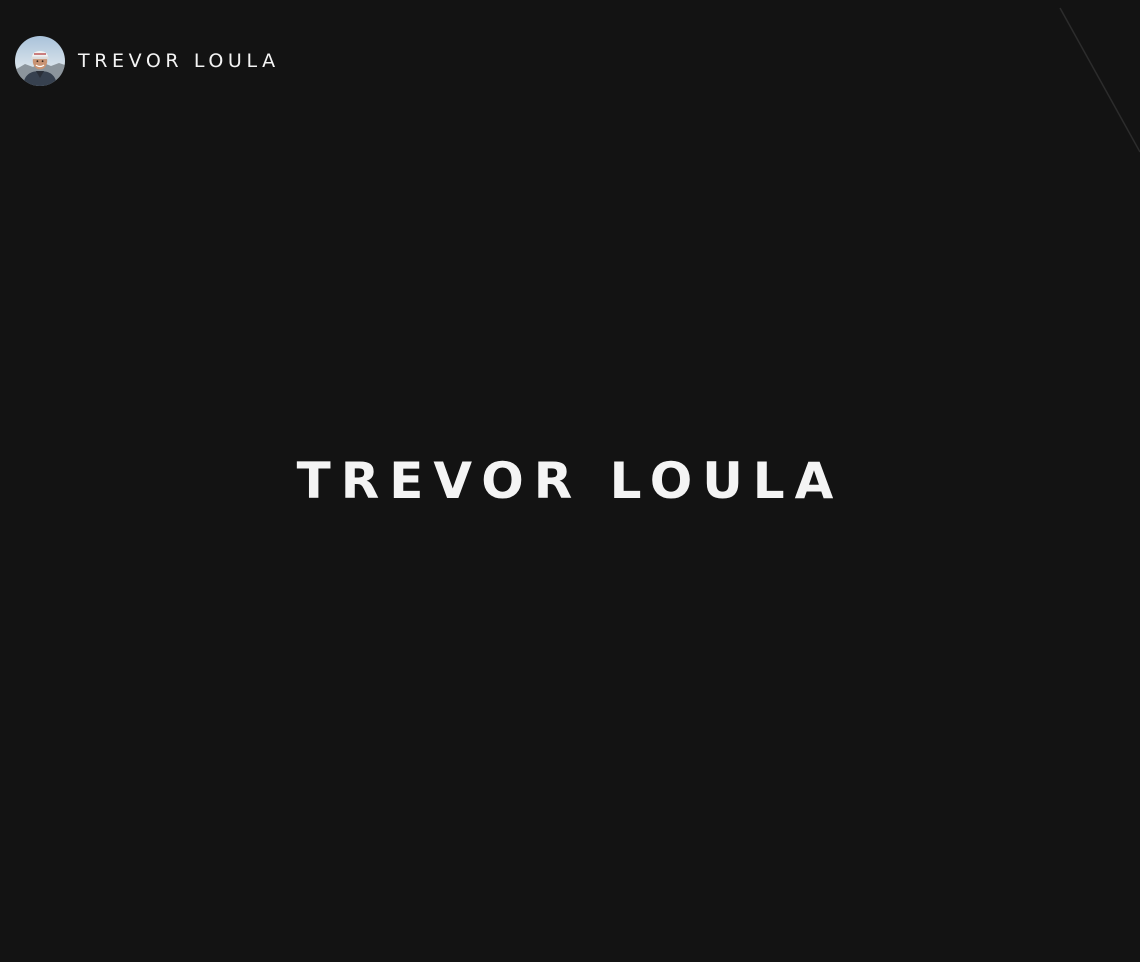 Image resolution: width=1140 pixels, height=962 pixels. I want to click on avatar, so click(40, 61).